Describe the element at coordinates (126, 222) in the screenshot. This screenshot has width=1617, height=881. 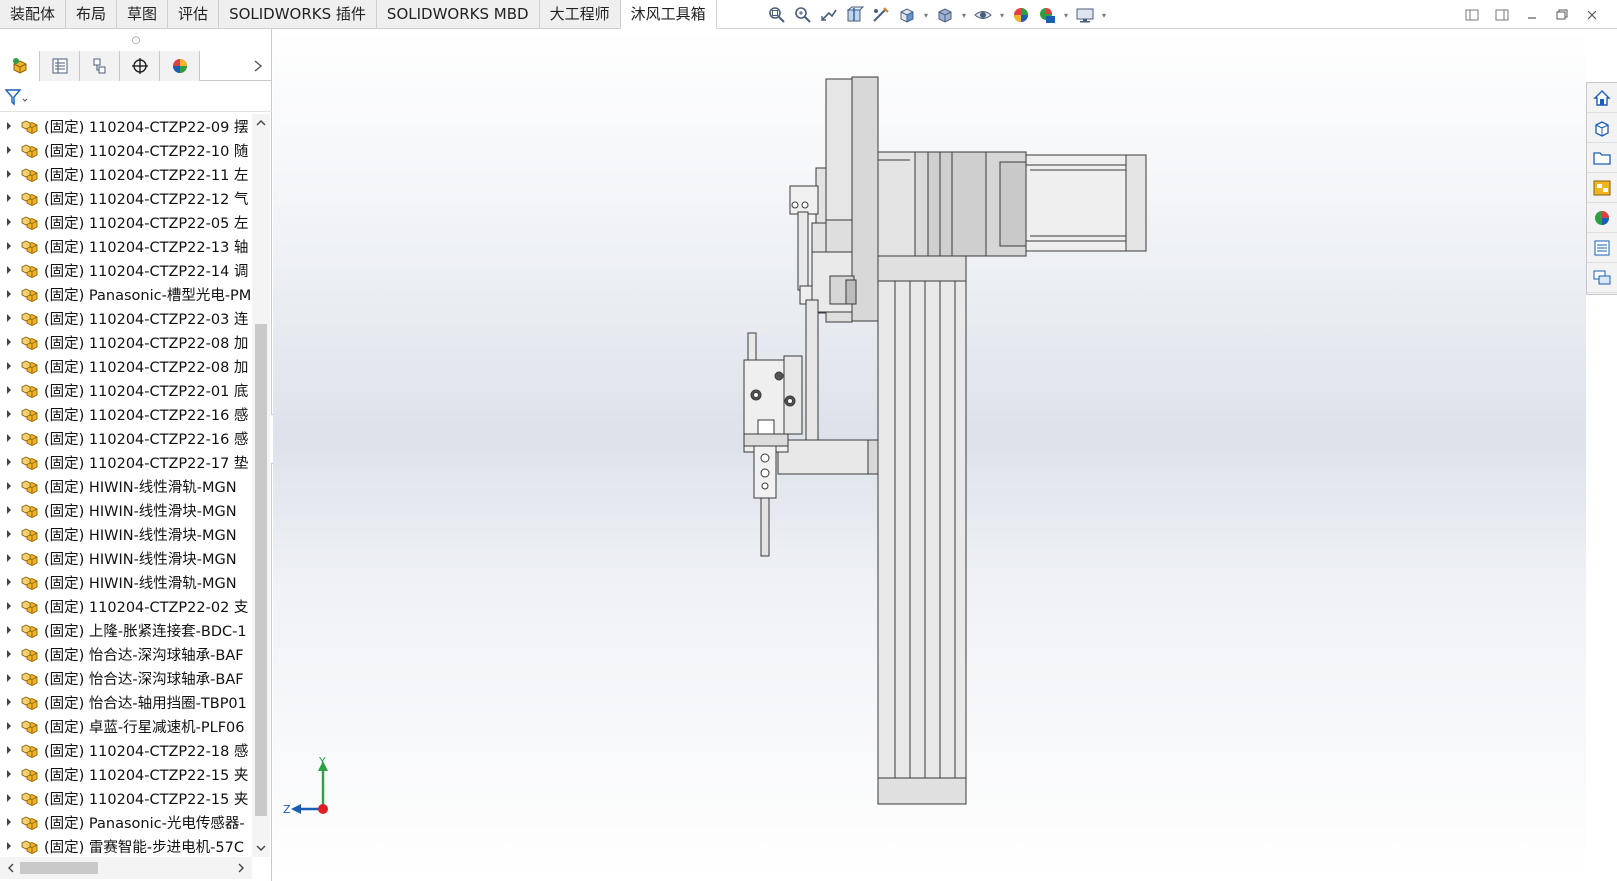
I see `tree-item: (固定) 110204-CTZP22-05 左` at that location.